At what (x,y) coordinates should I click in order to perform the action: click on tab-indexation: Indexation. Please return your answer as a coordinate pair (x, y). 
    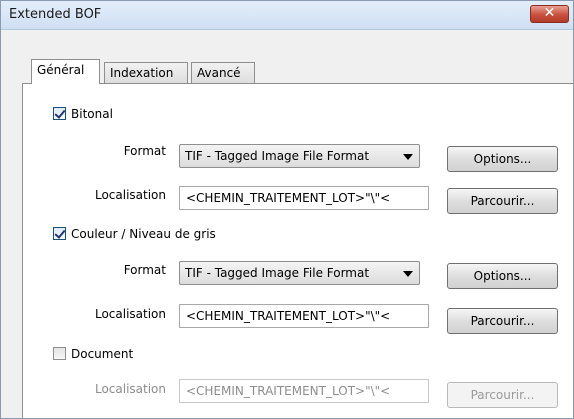
    Looking at the image, I should click on (146, 73).